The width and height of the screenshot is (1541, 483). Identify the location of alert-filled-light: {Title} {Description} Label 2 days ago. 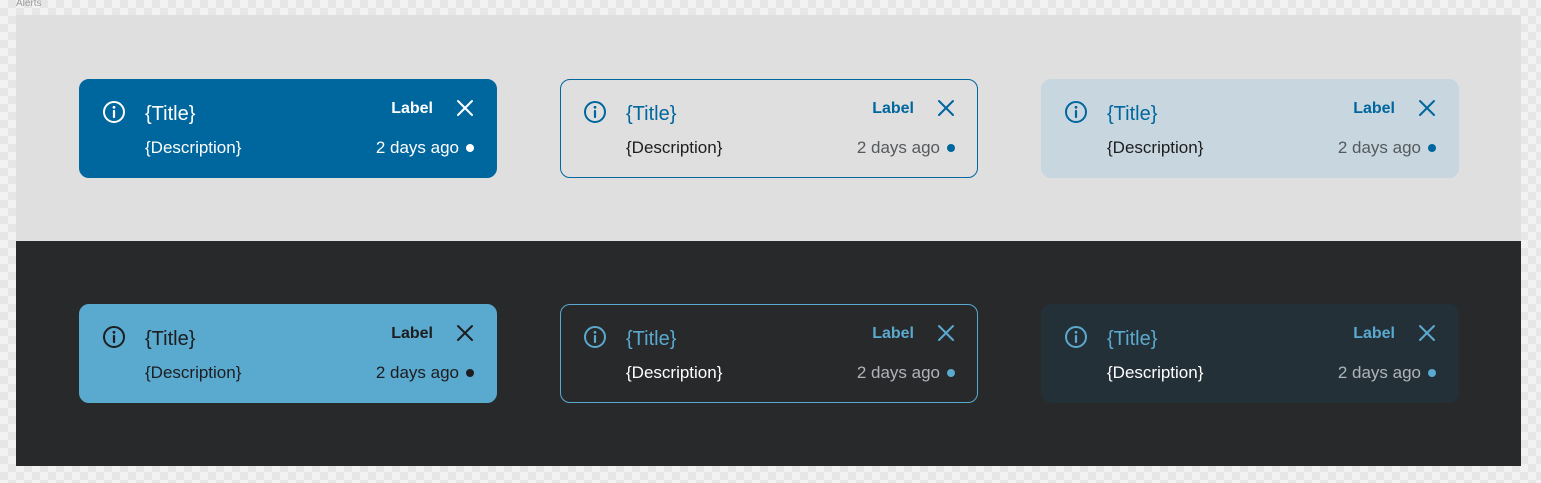
(288, 128).